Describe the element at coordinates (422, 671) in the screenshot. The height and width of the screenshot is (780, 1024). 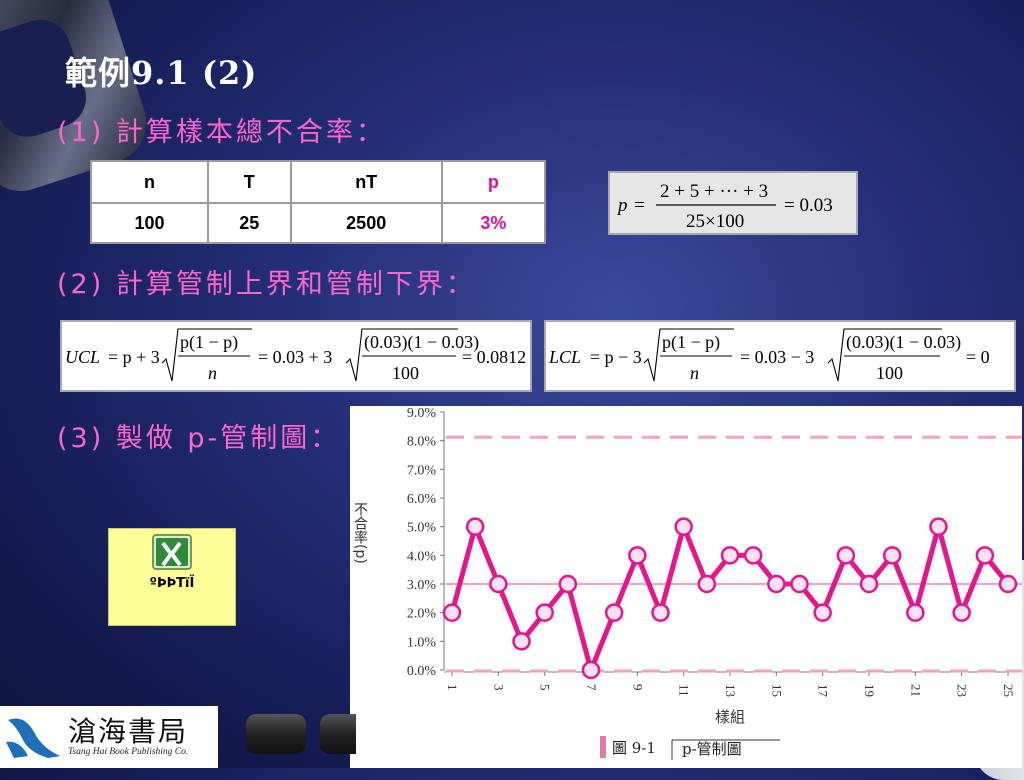
I see `y-tick-label: 0.0%` at that location.